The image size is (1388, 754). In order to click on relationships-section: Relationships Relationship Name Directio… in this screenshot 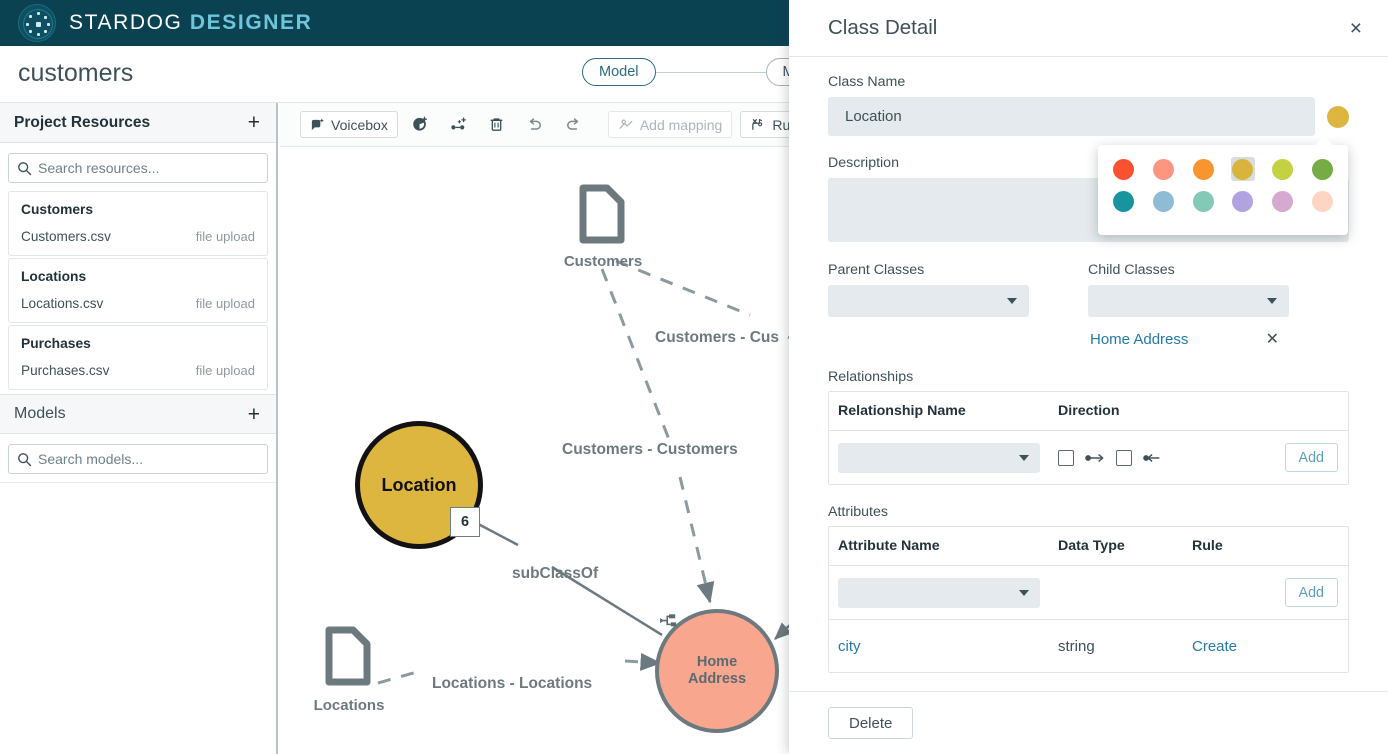, I will do `click(1088, 427)`.